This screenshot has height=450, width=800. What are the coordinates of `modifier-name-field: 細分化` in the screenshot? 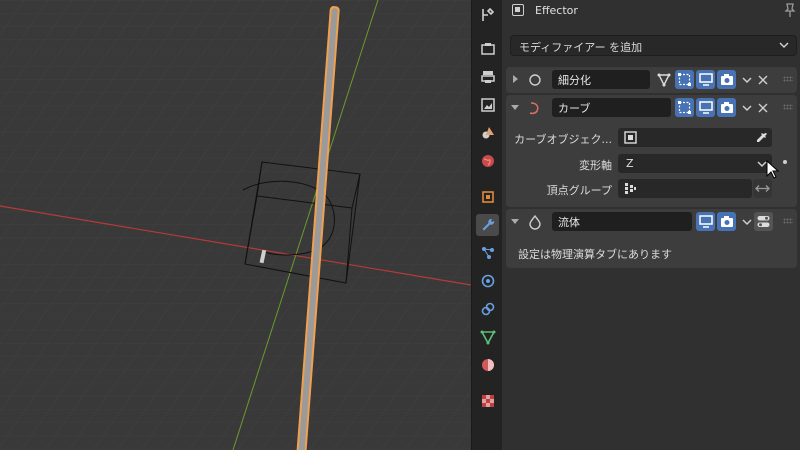 It's located at (601, 79).